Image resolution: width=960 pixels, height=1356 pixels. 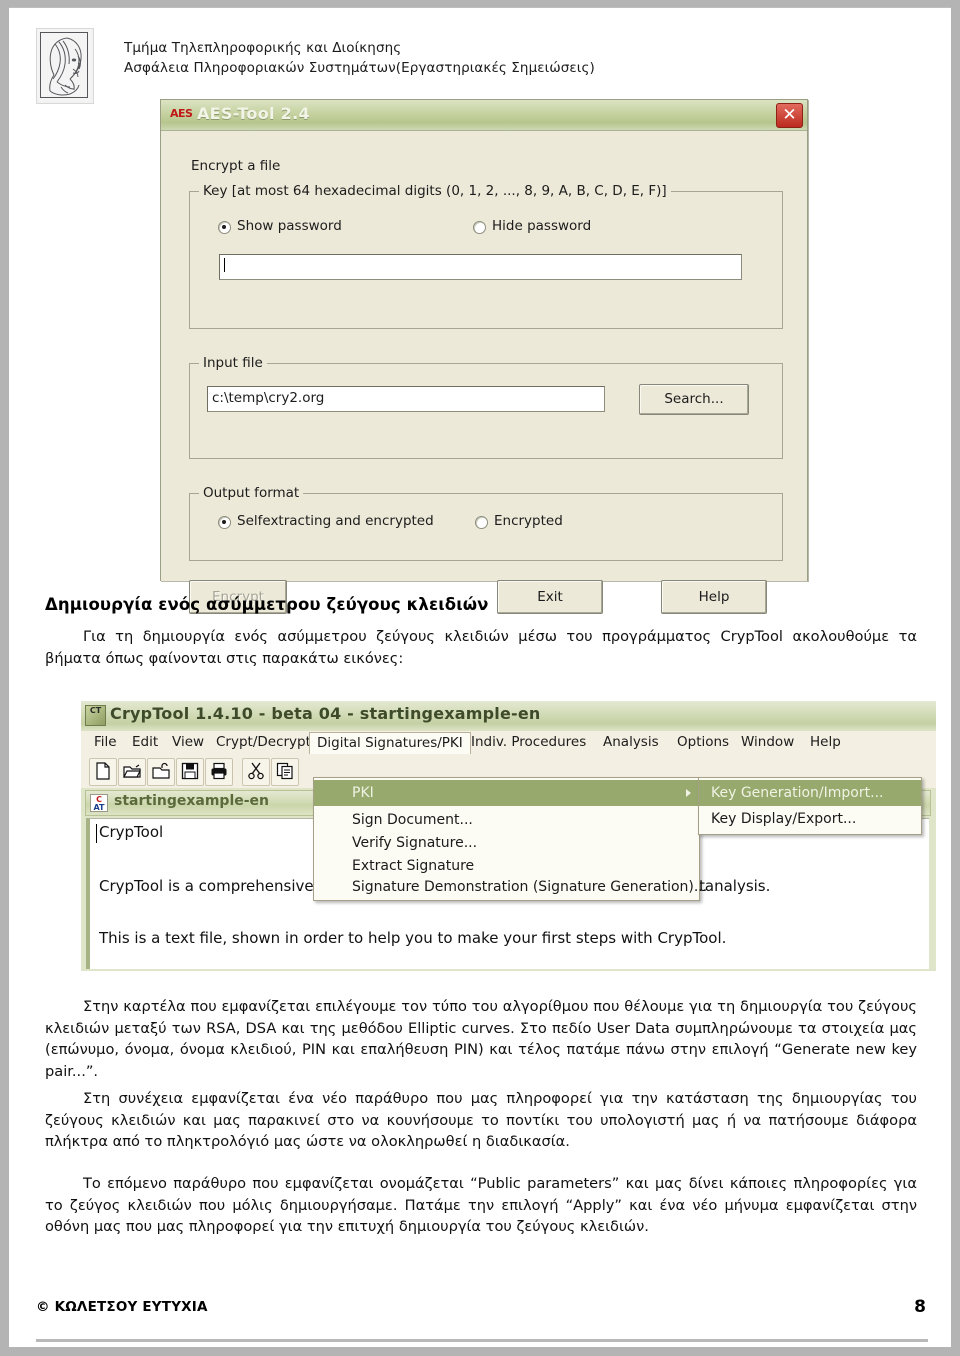 What do you see at coordinates (192, 801) in the screenshot?
I see `cryptool-child-window-title: startingexample-en` at bounding box center [192, 801].